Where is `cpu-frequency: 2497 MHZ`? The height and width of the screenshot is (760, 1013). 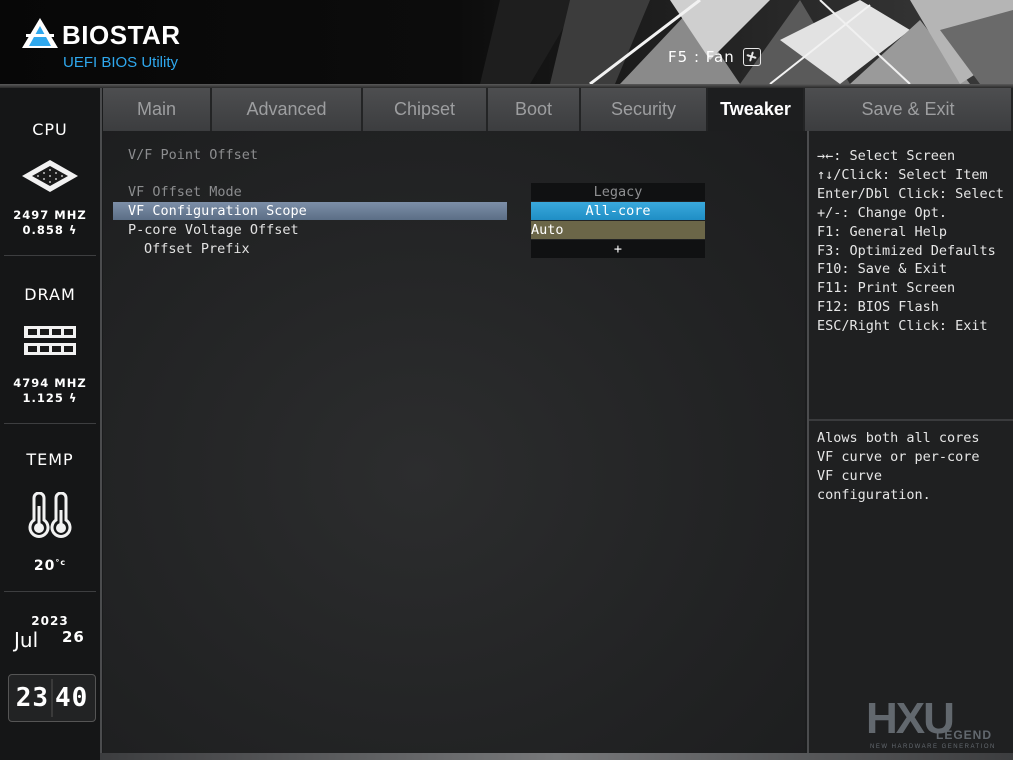
cpu-frequency: 2497 MHZ is located at coordinates (50, 215).